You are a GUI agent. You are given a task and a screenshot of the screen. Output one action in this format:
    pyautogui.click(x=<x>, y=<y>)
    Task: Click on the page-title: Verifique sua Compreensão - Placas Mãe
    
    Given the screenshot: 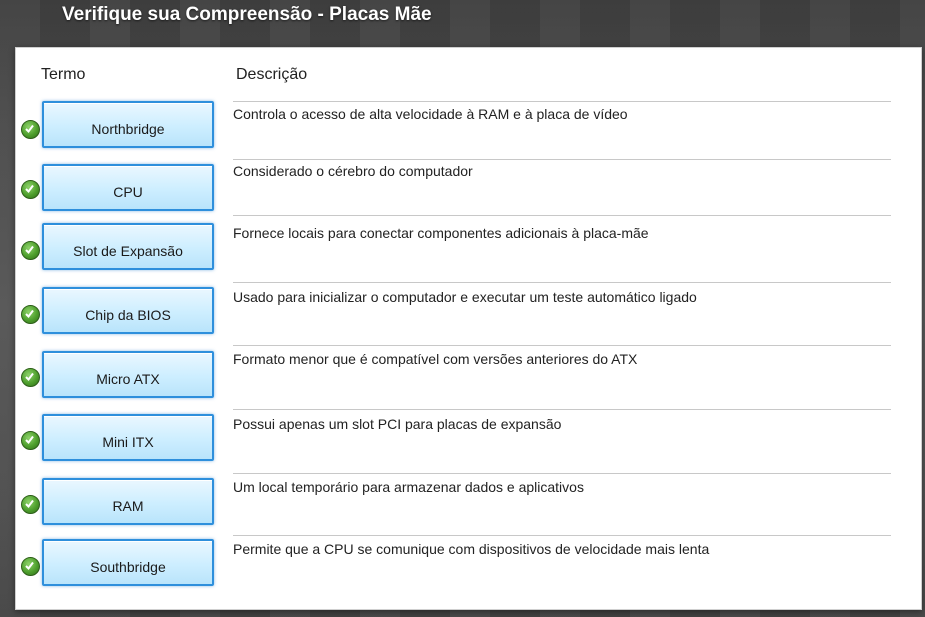 What is the action you would take?
    pyautogui.click(x=247, y=14)
    